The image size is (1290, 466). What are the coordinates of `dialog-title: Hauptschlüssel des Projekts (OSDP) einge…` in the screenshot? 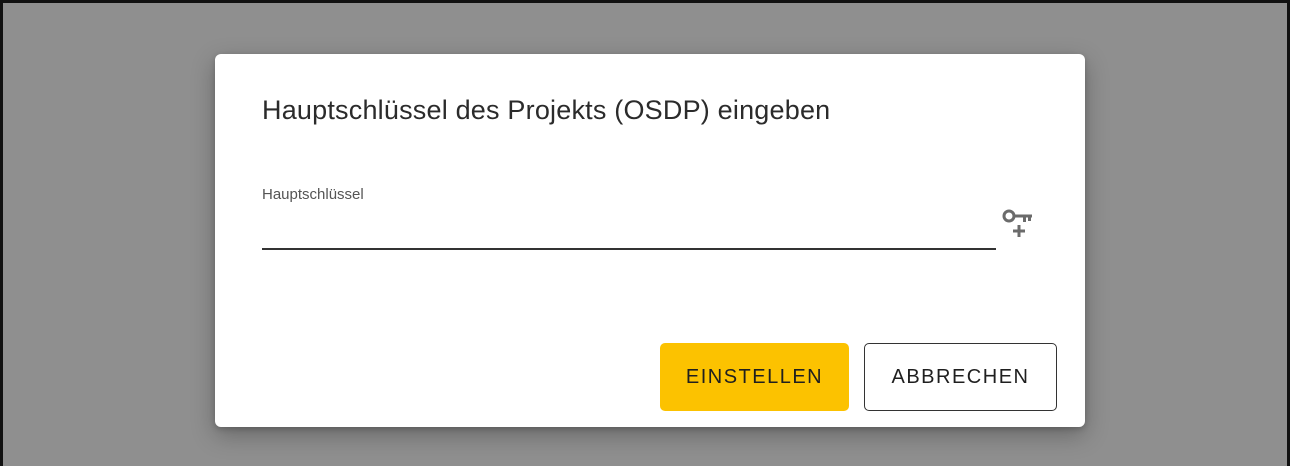 It's located at (546, 110).